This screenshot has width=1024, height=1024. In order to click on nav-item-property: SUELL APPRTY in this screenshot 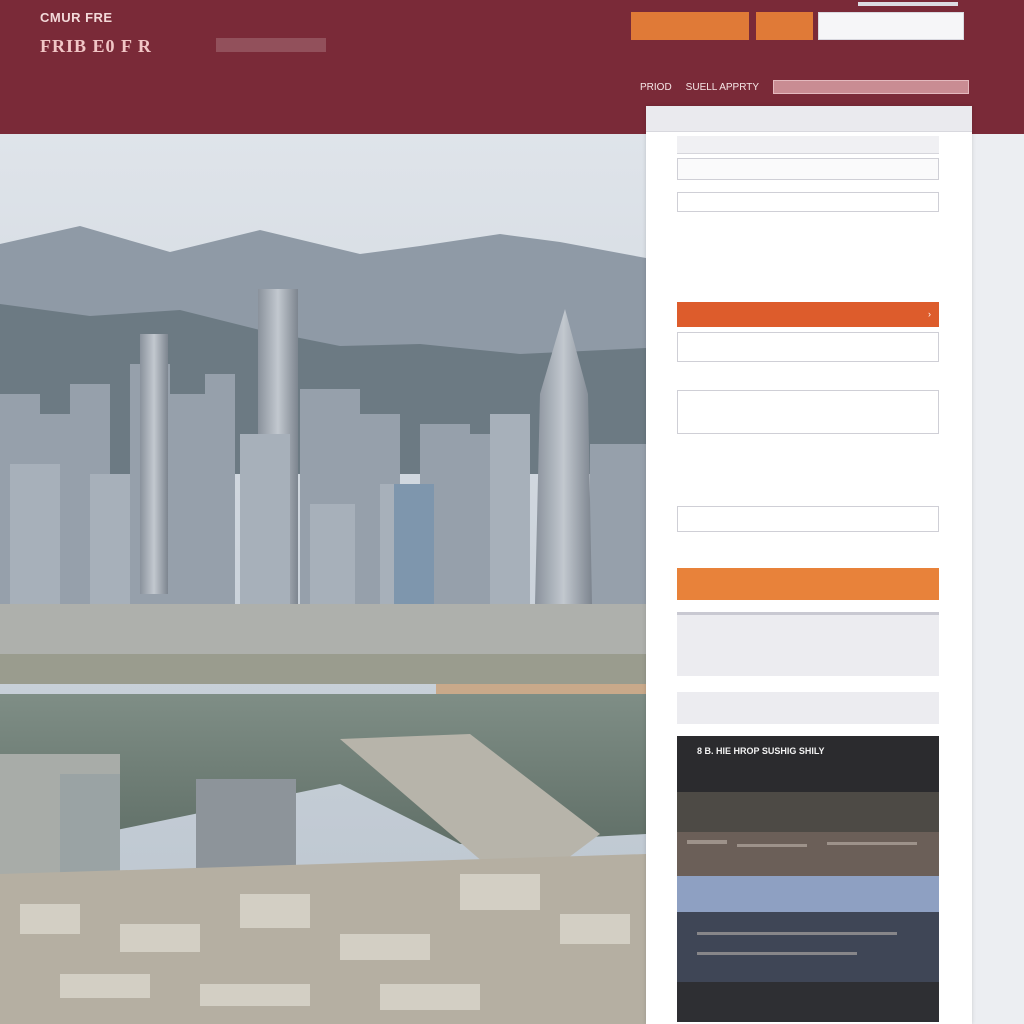, I will do `click(722, 87)`.